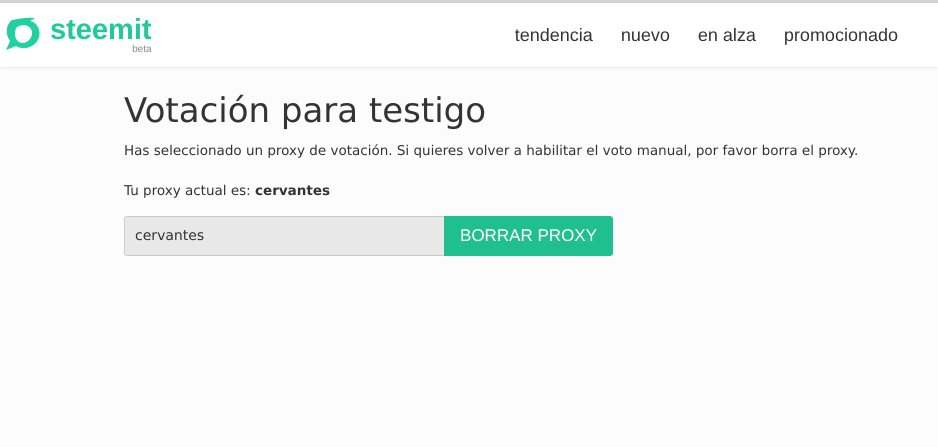  I want to click on nav-link: en alza, so click(727, 35).